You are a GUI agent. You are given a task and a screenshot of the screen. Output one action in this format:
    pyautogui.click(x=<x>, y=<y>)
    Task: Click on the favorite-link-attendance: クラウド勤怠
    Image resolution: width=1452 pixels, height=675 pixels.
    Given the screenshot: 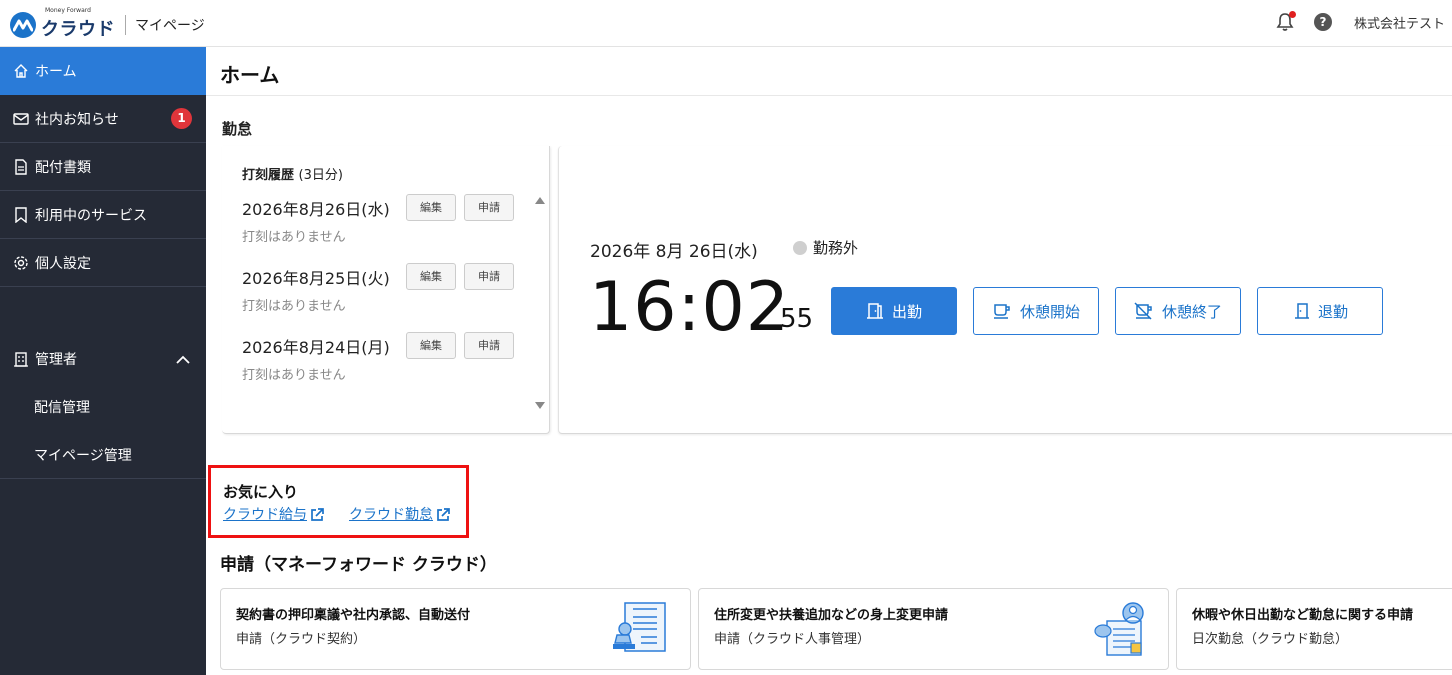 What is the action you would take?
    pyautogui.click(x=400, y=514)
    